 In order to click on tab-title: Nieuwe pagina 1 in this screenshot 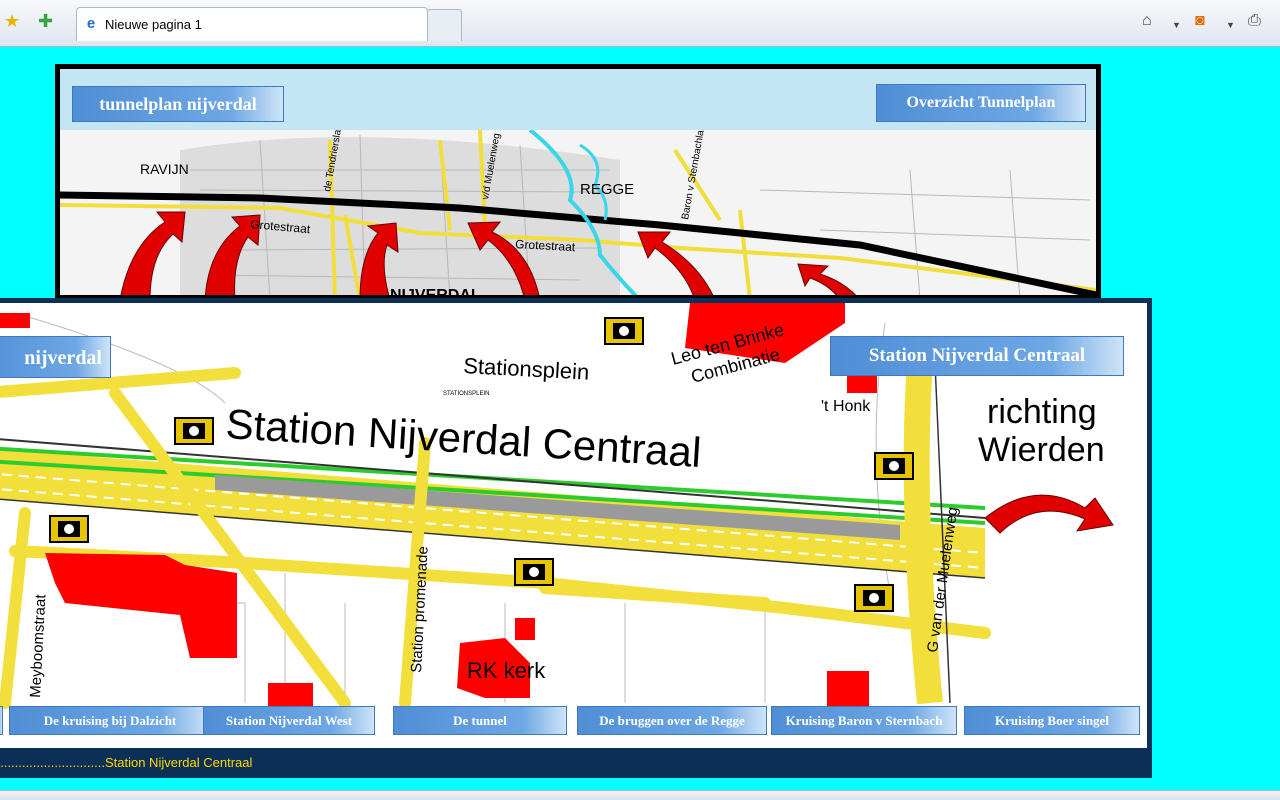, I will do `click(153, 24)`.